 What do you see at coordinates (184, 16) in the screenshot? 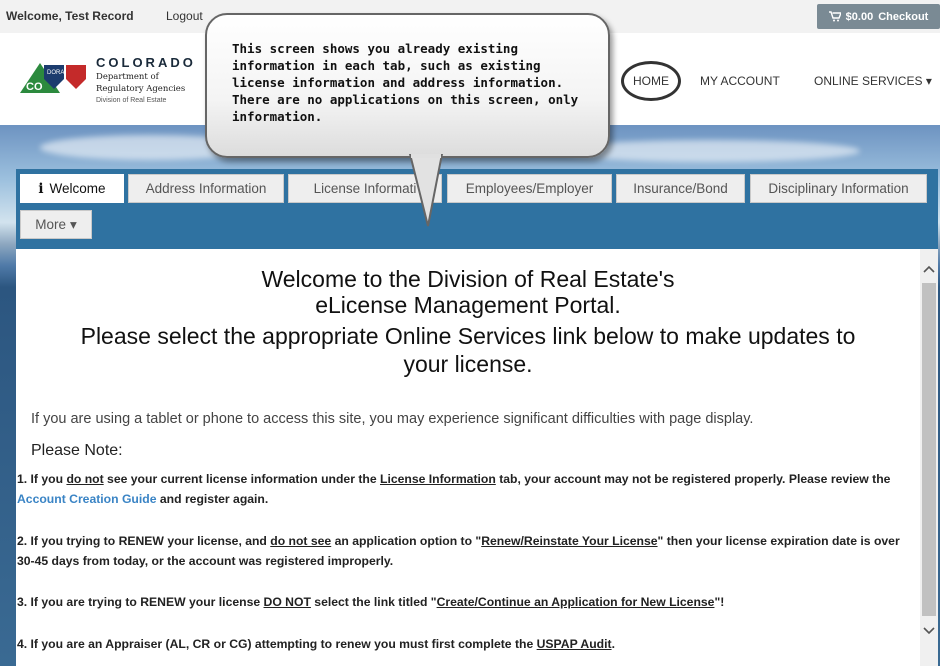
I see `logout-link: Logout` at bounding box center [184, 16].